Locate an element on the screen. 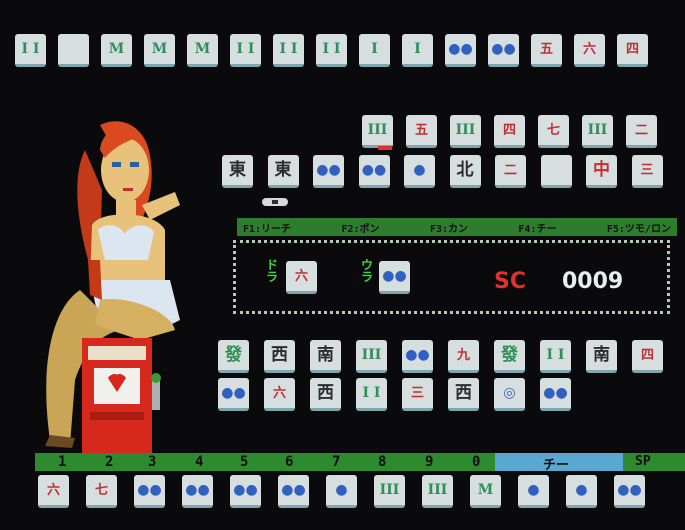  turn-indicator is located at coordinates (275, 202).